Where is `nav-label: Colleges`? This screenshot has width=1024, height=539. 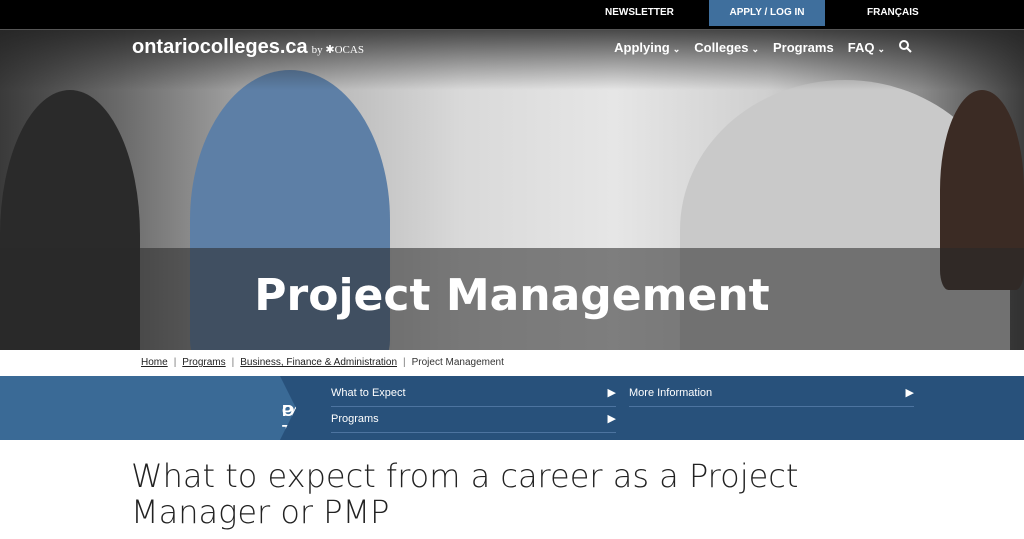 nav-label: Colleges is located at coordinates (721, 47).